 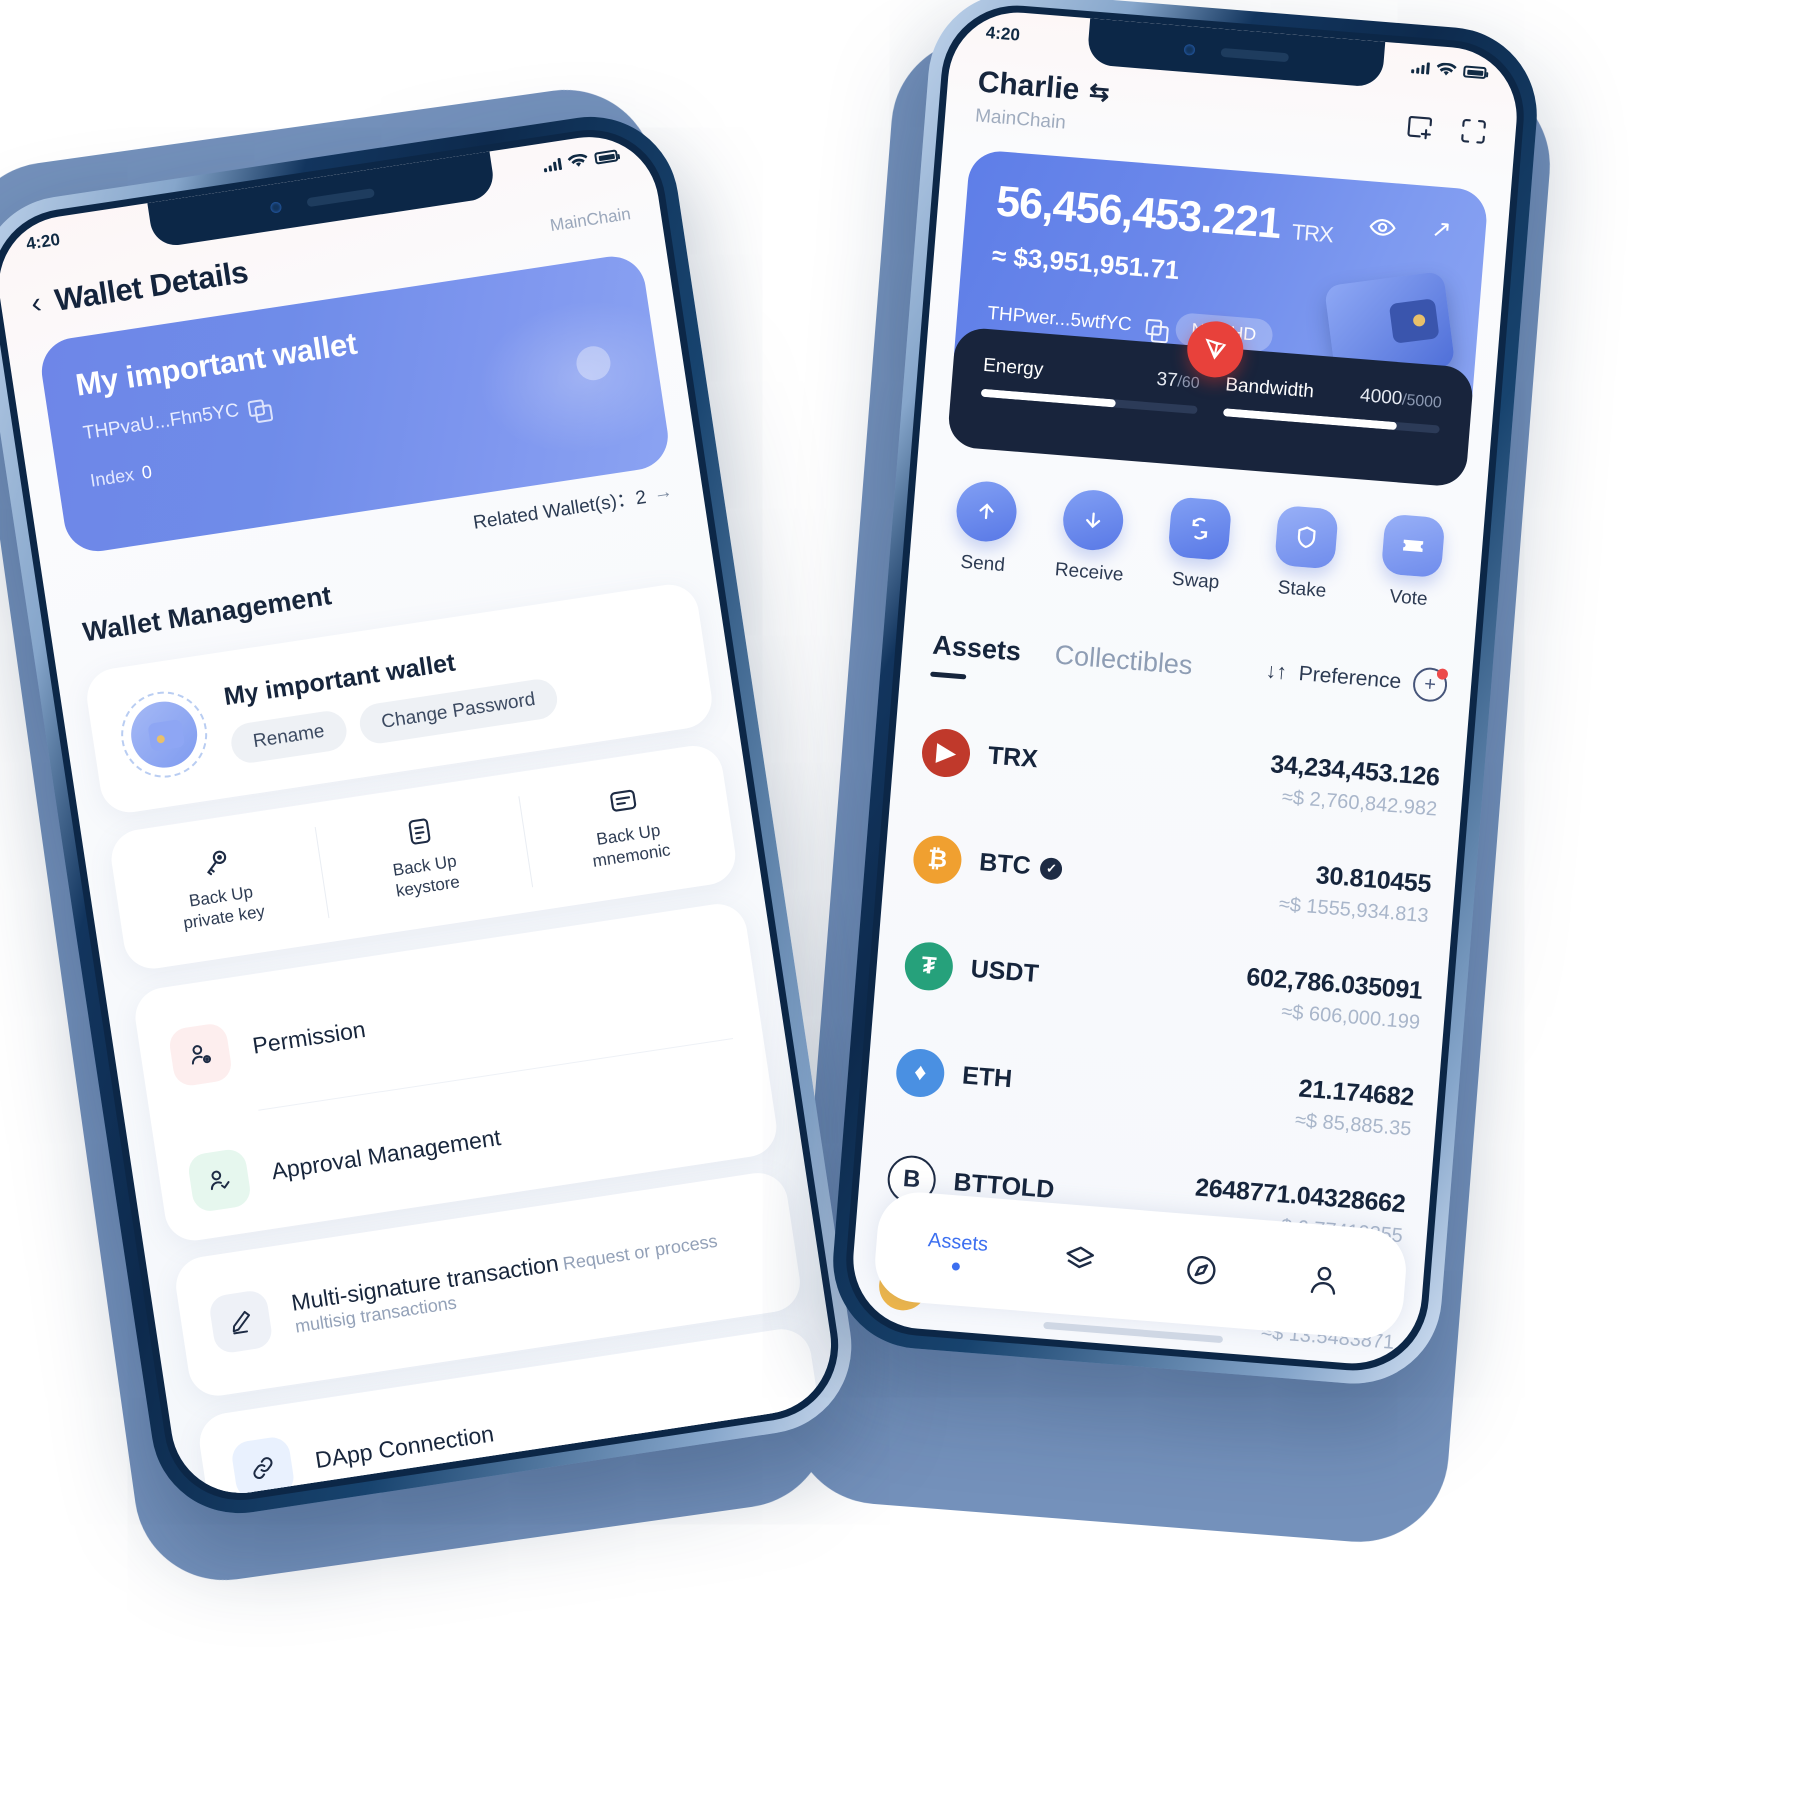 What do you see at coordinates (1302, 589) in the screenshot?
I see `action-stake-label: Stake` at bounding box center [1302, 589].